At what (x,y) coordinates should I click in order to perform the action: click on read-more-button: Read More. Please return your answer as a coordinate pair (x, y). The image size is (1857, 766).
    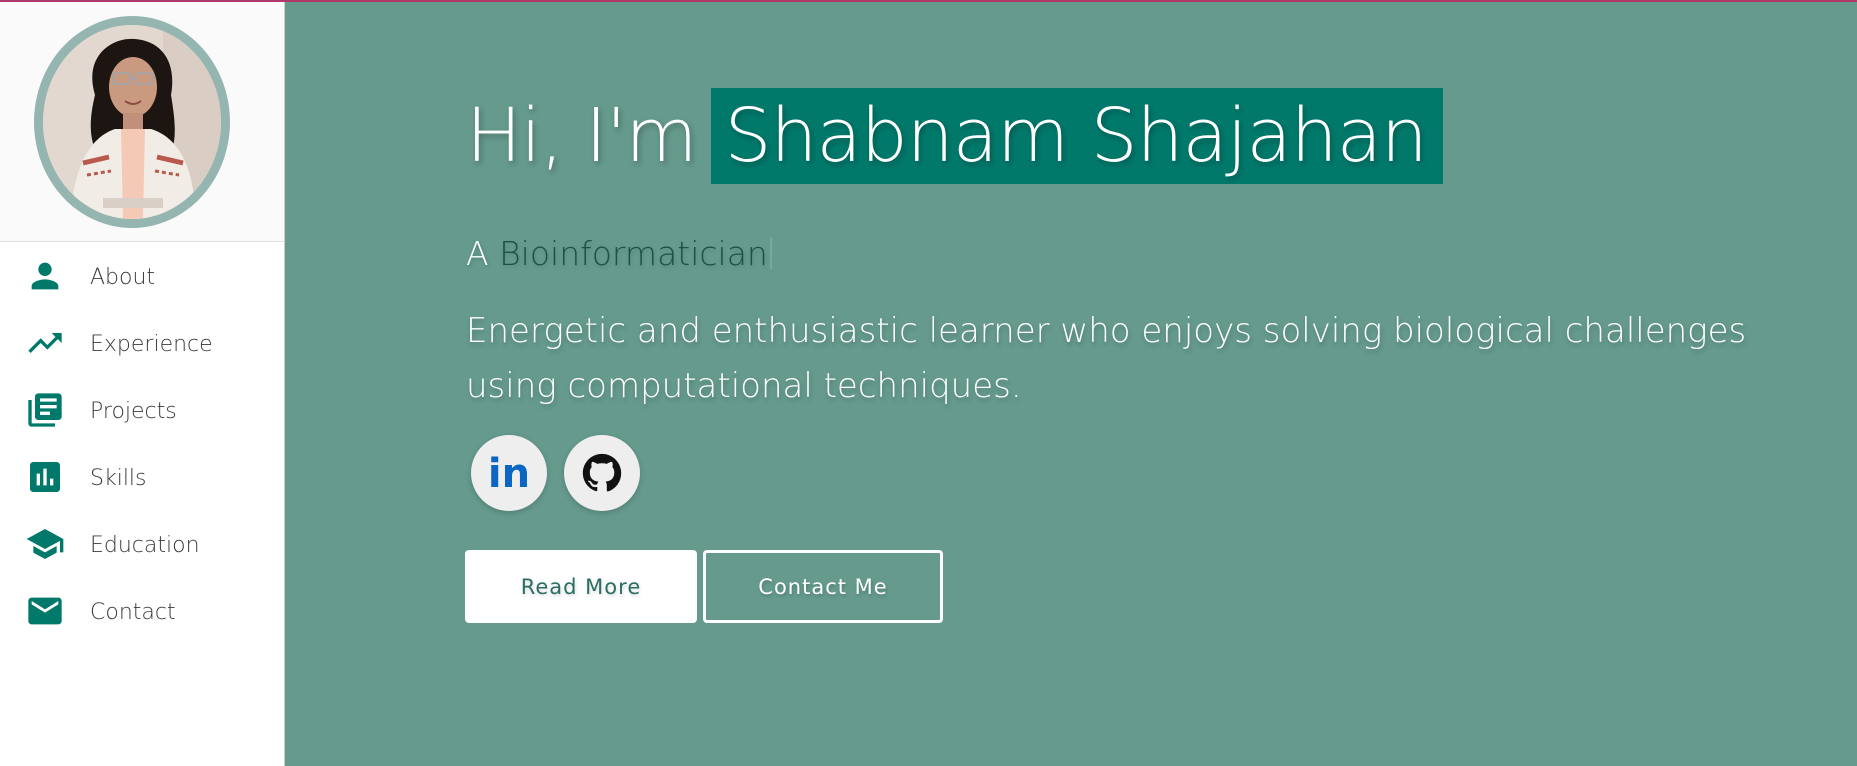
    Looking at the image, I should click on (581, 586).